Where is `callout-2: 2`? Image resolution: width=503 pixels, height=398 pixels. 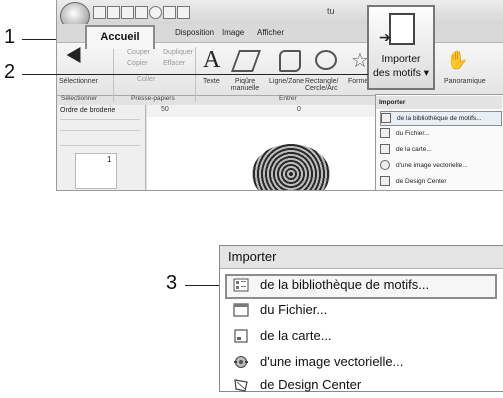
callout-2: 2 is located at coordinates (10, 72).